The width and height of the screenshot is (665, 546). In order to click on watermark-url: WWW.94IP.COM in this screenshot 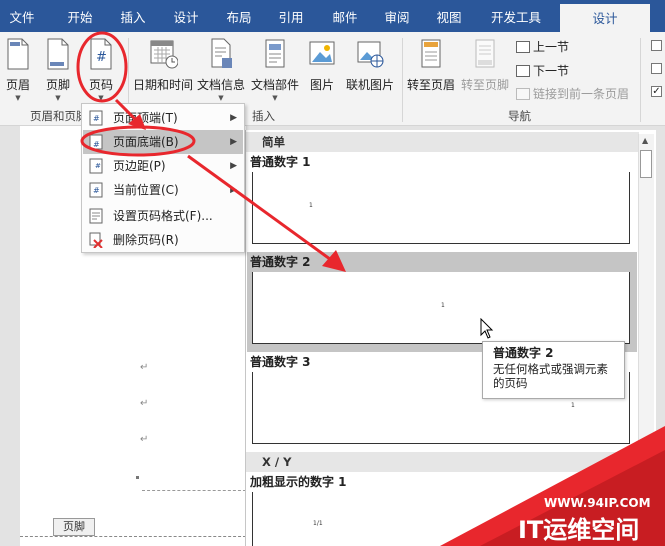, I will do `click(597, 503)`.